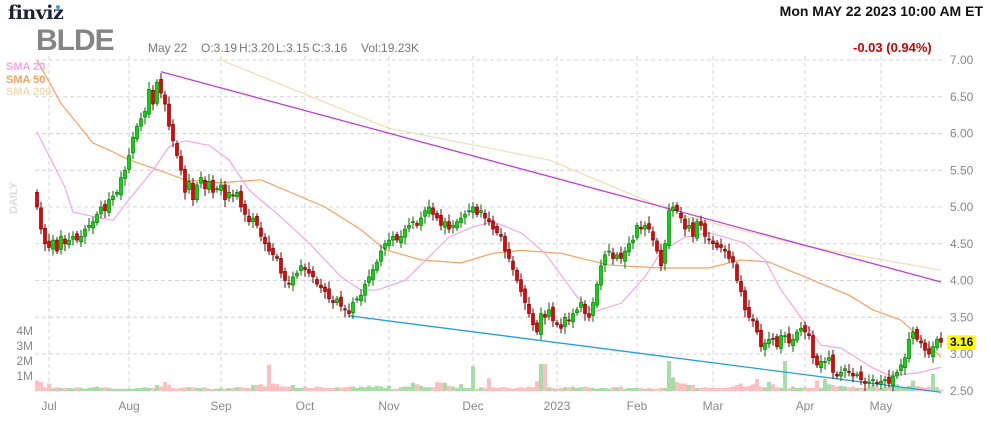 This screenshot has width=991, height=422. Describe the element at coordinates (962, 97) in the screenshot. I see `price-tick-label: 6.50` at that location.